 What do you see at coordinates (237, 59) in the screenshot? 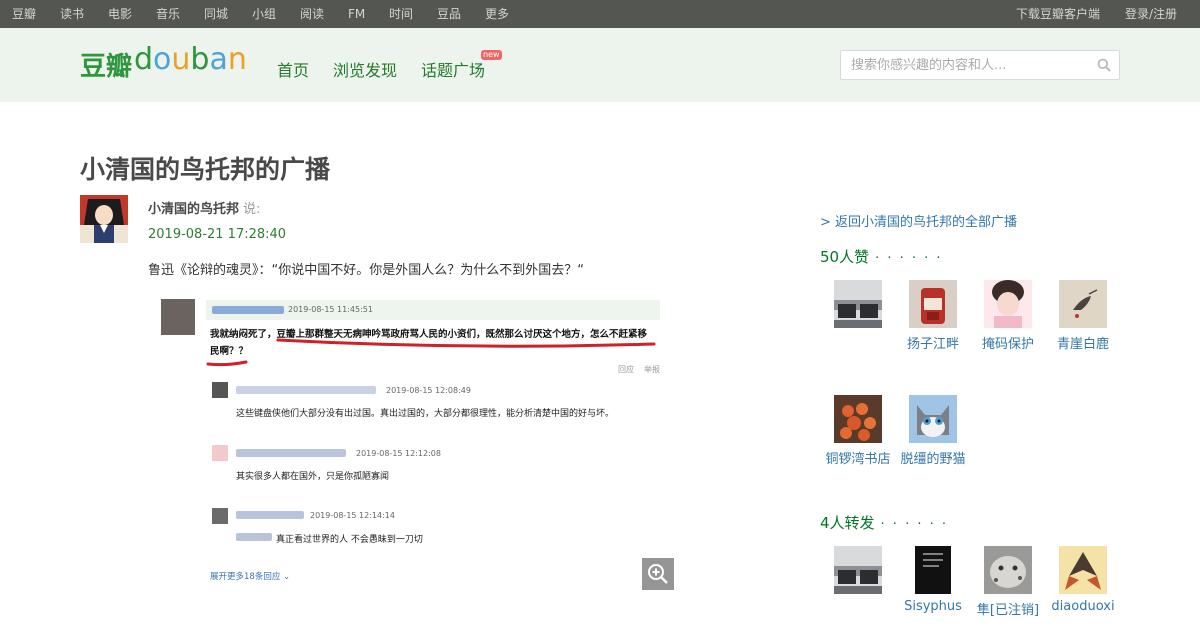
I see `logo-letter: n` at bounding box center [237, 59].